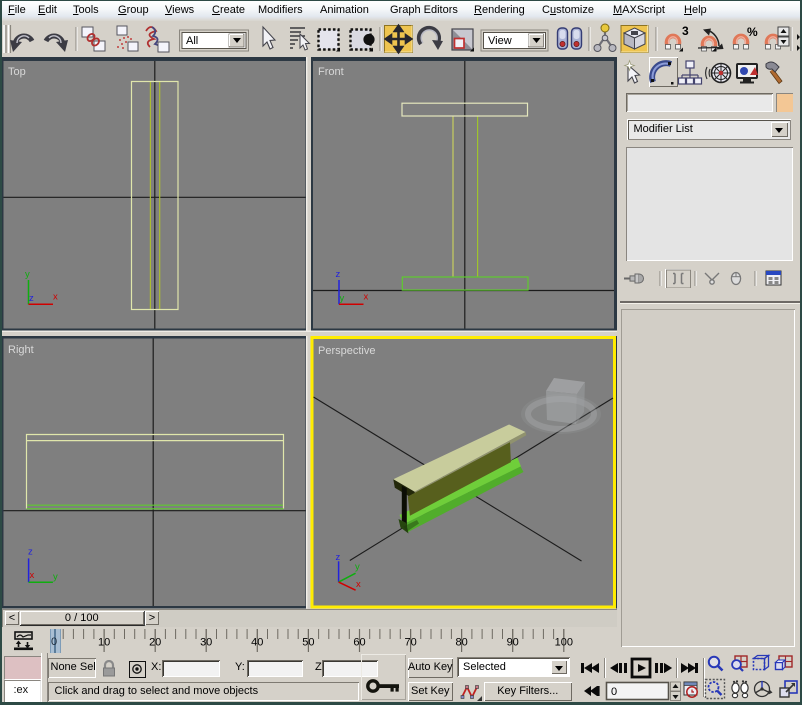 The image size is (802, 705). I want to click on svg-text: 3, so click(685, 31).